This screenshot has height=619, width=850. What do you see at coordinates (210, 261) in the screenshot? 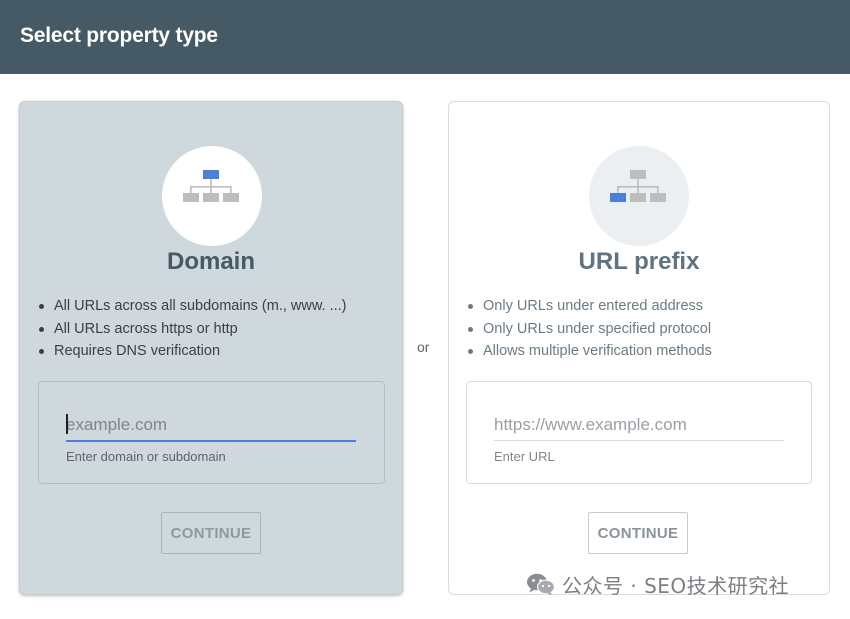
I see `domain-card-title: Domain` at bounding box center [210, 261].